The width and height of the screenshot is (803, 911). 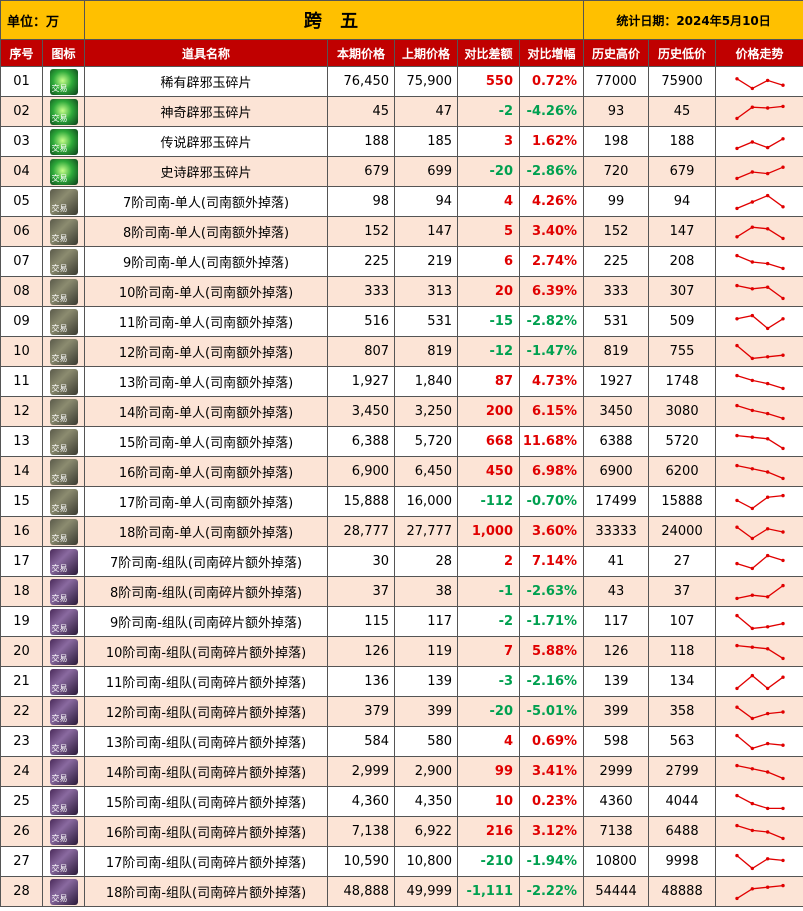 What do you see at coordinates (361, 501) in the screenshot?
I see `current-price: 15,888` at bounding box center [361, 501].